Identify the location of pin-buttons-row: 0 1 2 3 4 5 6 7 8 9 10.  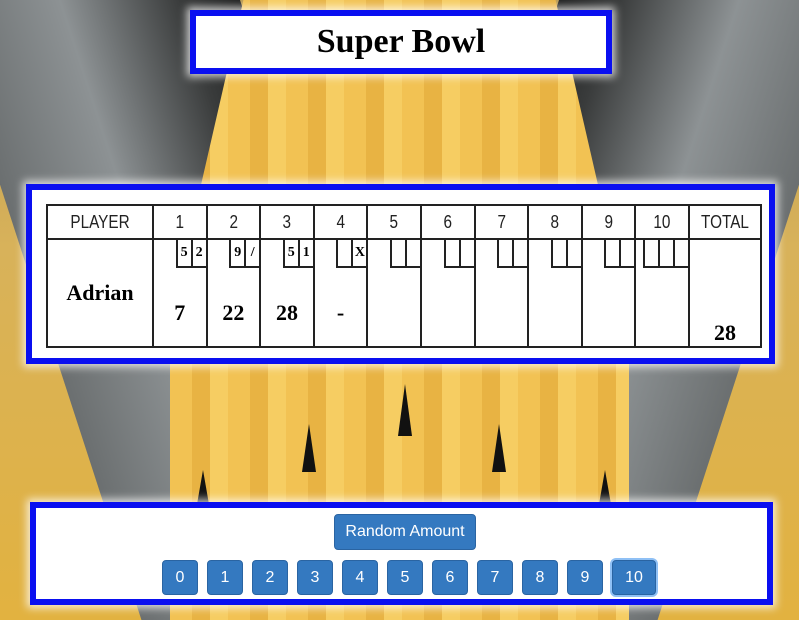
(409, 577).